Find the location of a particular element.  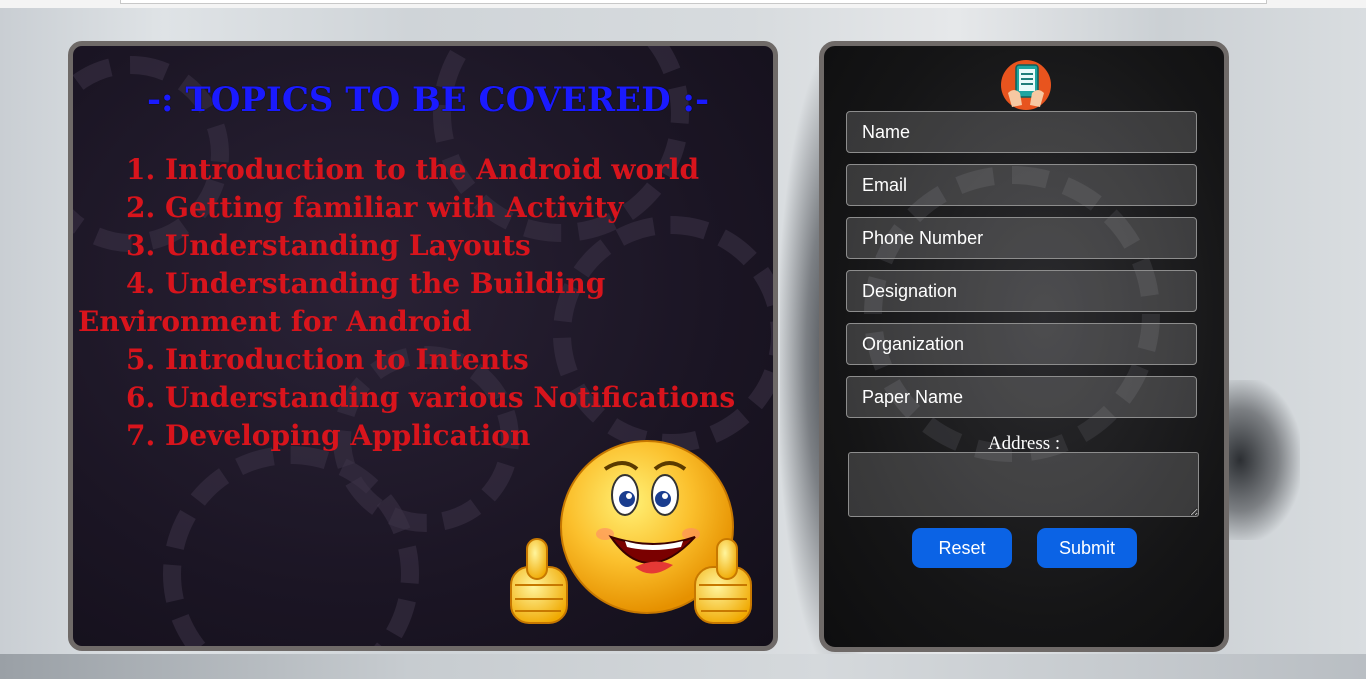

phone-input is located at coordinates (1021, 238).